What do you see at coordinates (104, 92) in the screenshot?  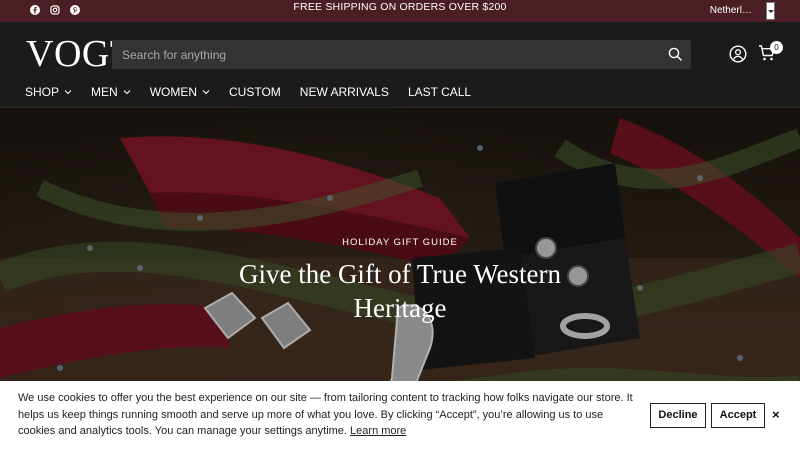 I see `nav-item-label: MEN` at bounding box center [104, 92].